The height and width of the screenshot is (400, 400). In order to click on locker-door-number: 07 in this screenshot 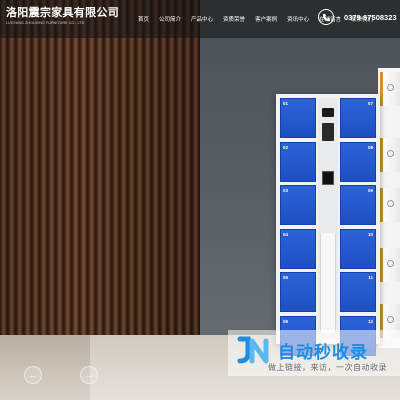, I will do `click(370, 103)`.